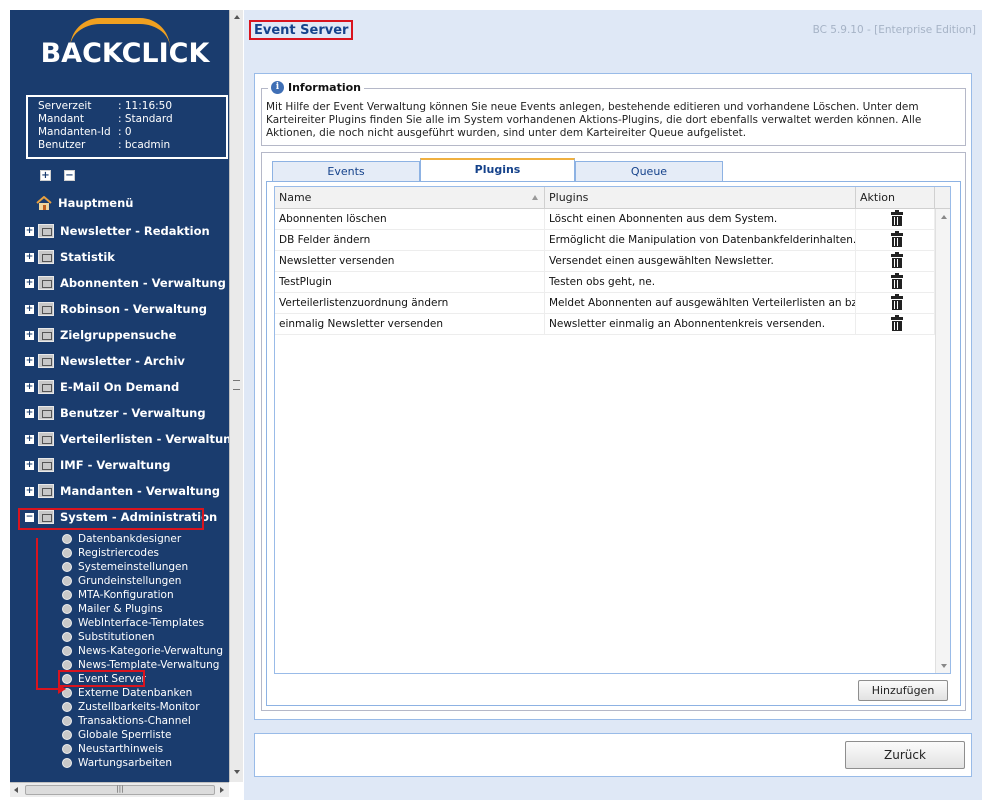 The width and height of the screenshot is (992, 811). Describe the element at coordinates (125, 735) in the screenshot. I see `subnav-item-label: Globale Sperrliste` at that location.